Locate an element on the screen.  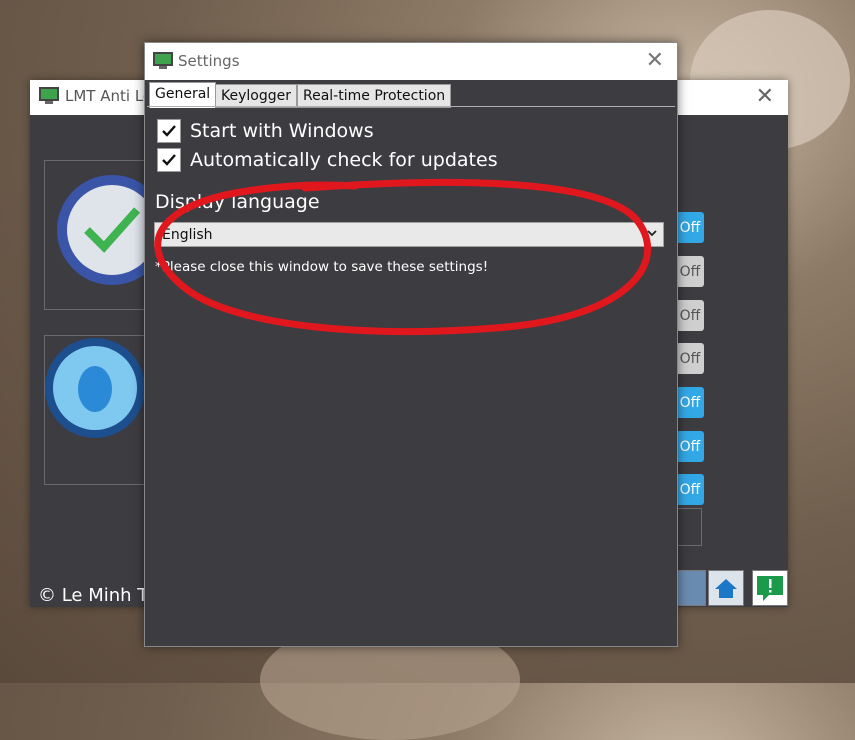
feedback-icon is located at coordinates (770, 588).